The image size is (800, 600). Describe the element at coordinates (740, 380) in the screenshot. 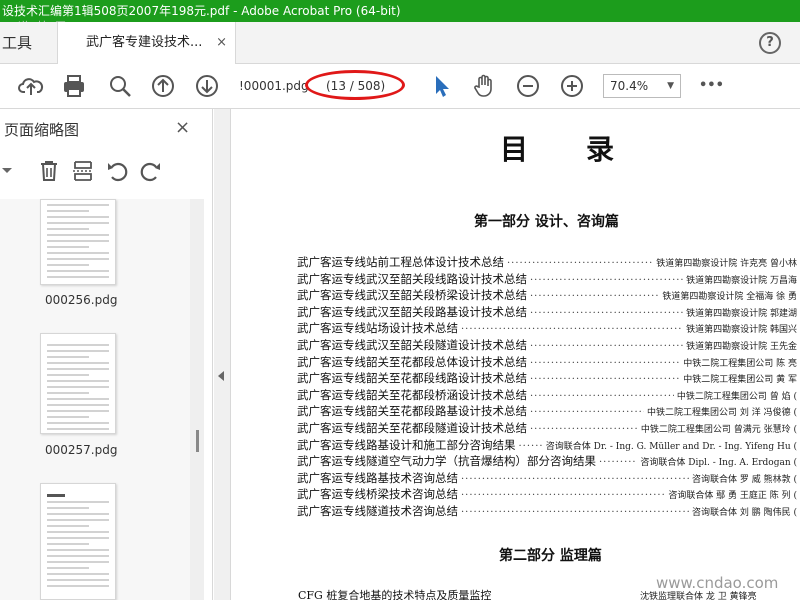

I see `toc-entry-authors: 中铁二院工程集团公司 黄 军` at that location.